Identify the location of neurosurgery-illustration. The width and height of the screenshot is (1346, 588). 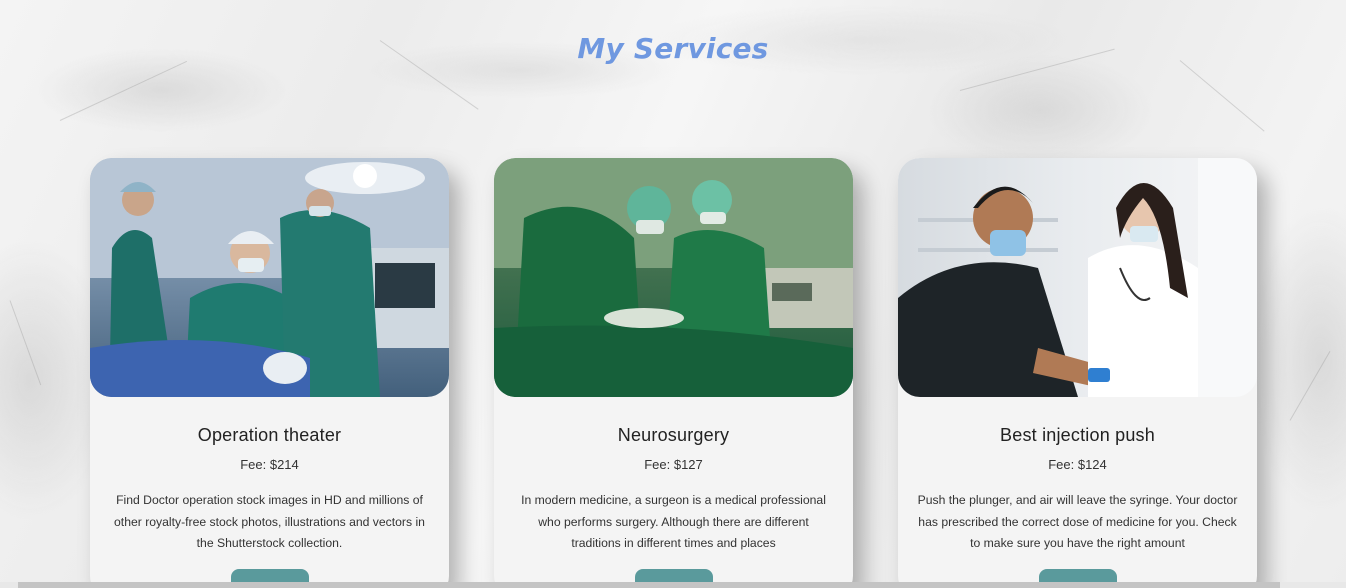
(673, 277).